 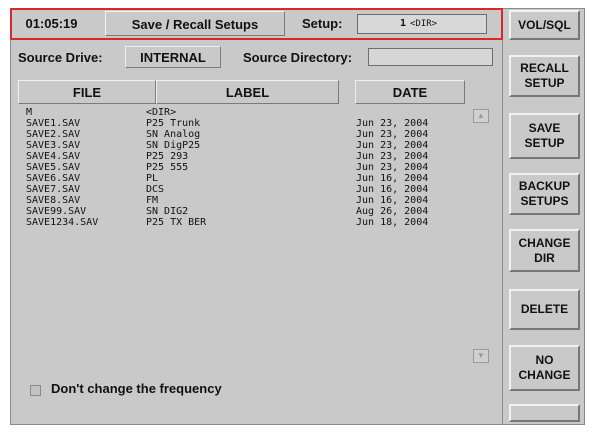 What do you see at coordinates (136, 388) in the screenshot?
I see `dont-change-frequency-label: Don't change the frequency` at bounding box center [136, 388].